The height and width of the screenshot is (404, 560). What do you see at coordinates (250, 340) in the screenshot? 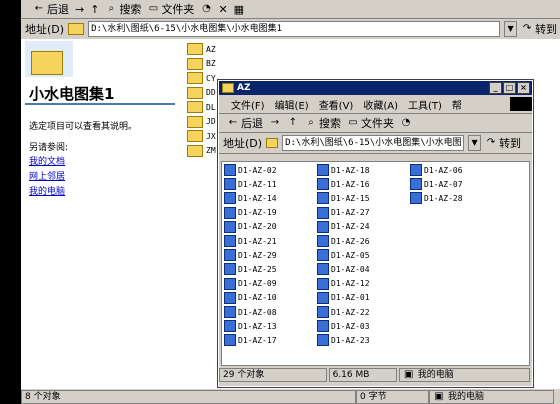
I see `file-item: D1-AZ-17` at bounding box center [250, 340].